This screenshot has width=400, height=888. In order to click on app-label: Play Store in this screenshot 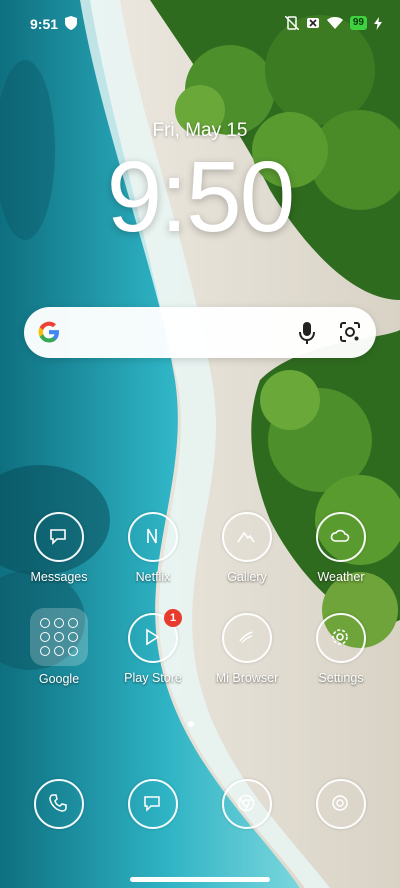, I will do `click(153, 678)`.